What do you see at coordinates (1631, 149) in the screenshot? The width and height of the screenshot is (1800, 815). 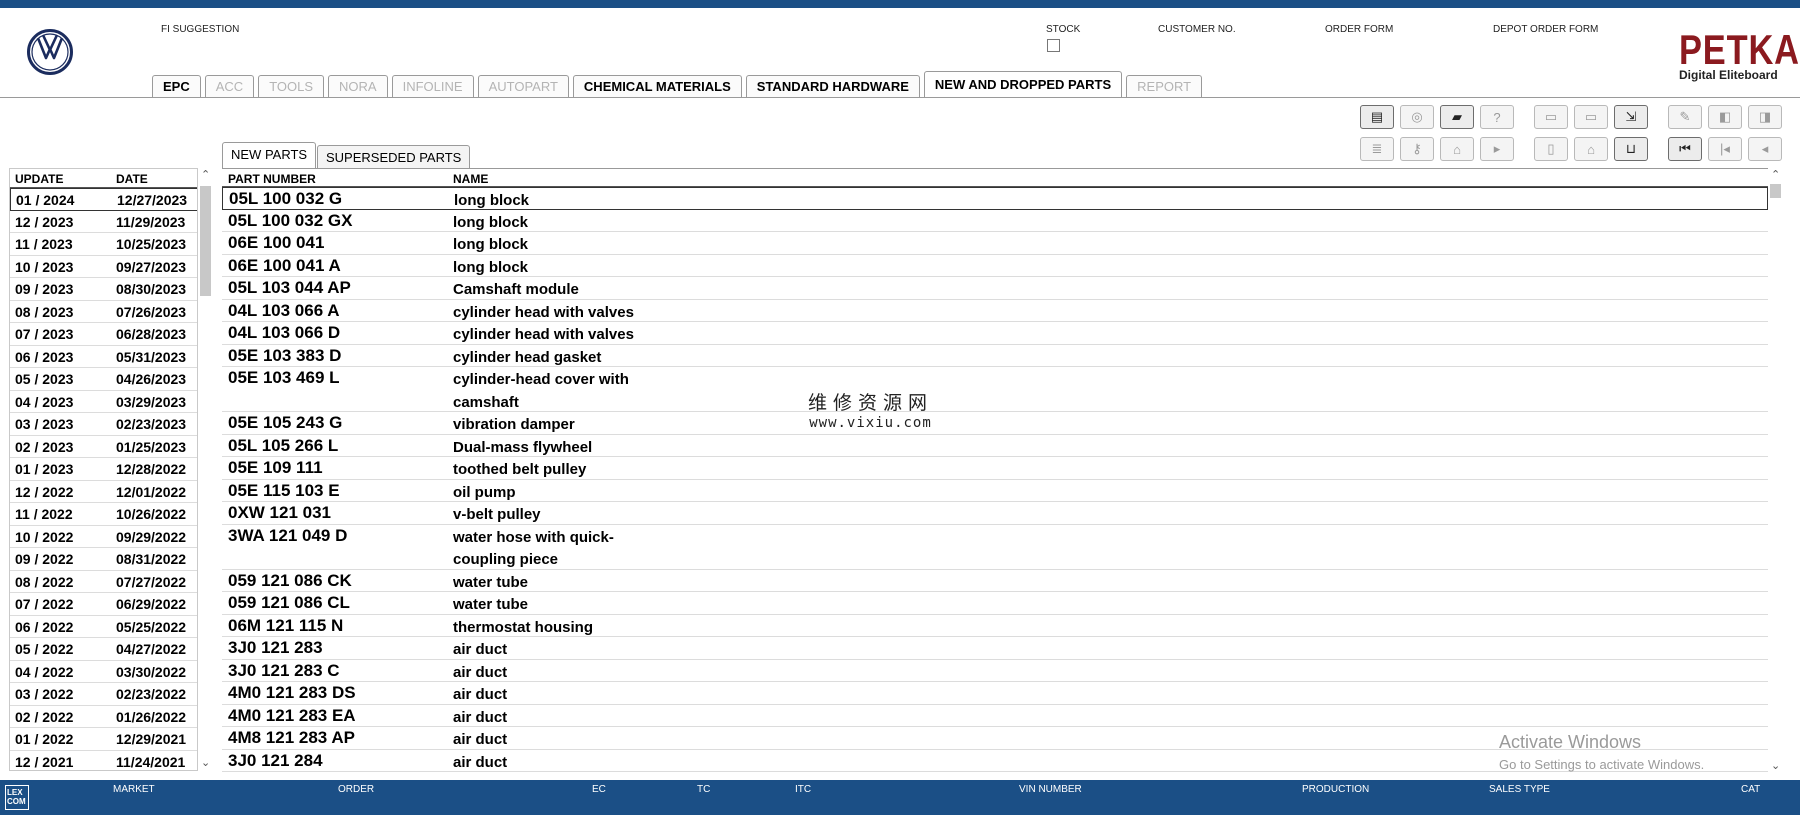 I see `cart-button: ⊔` at bounding box center [1631, 149].